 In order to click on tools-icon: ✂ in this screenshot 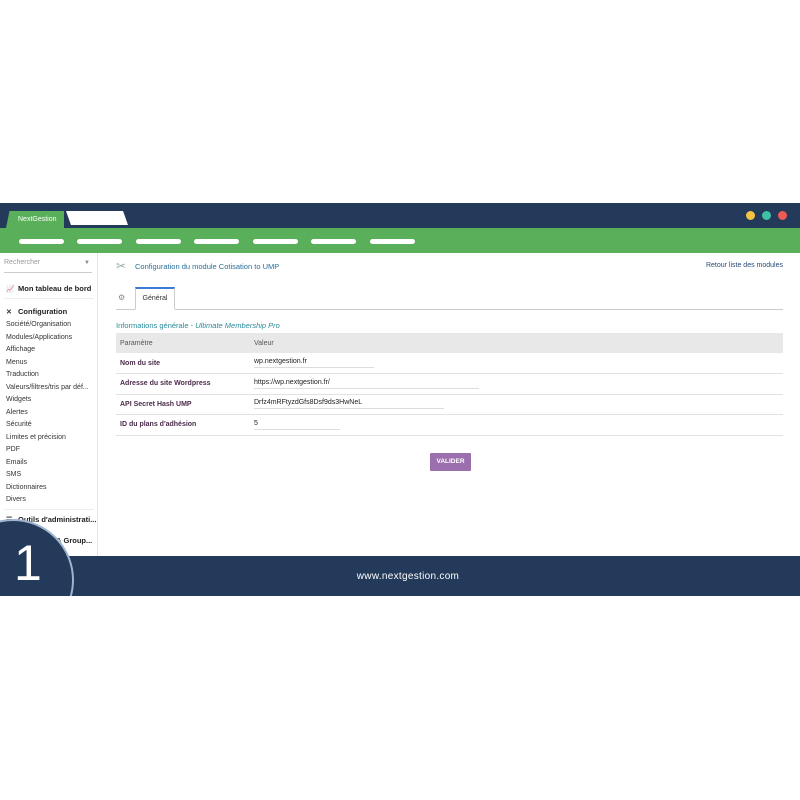, I will do `click(121, 266)`.